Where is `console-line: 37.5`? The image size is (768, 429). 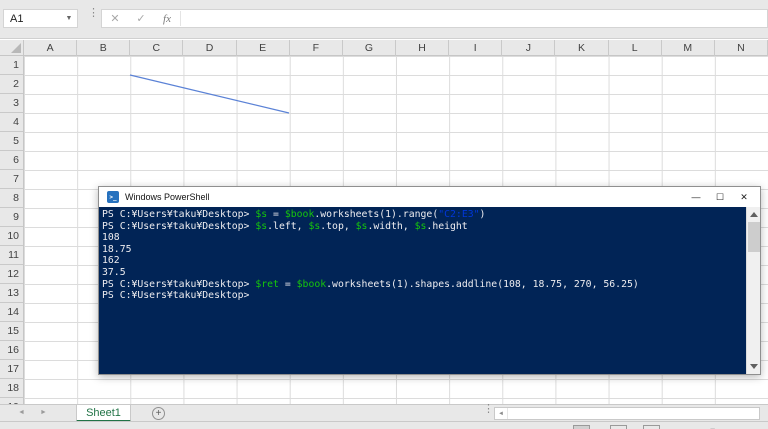
console-line: 37.5 is located at coordinates (114, 272).